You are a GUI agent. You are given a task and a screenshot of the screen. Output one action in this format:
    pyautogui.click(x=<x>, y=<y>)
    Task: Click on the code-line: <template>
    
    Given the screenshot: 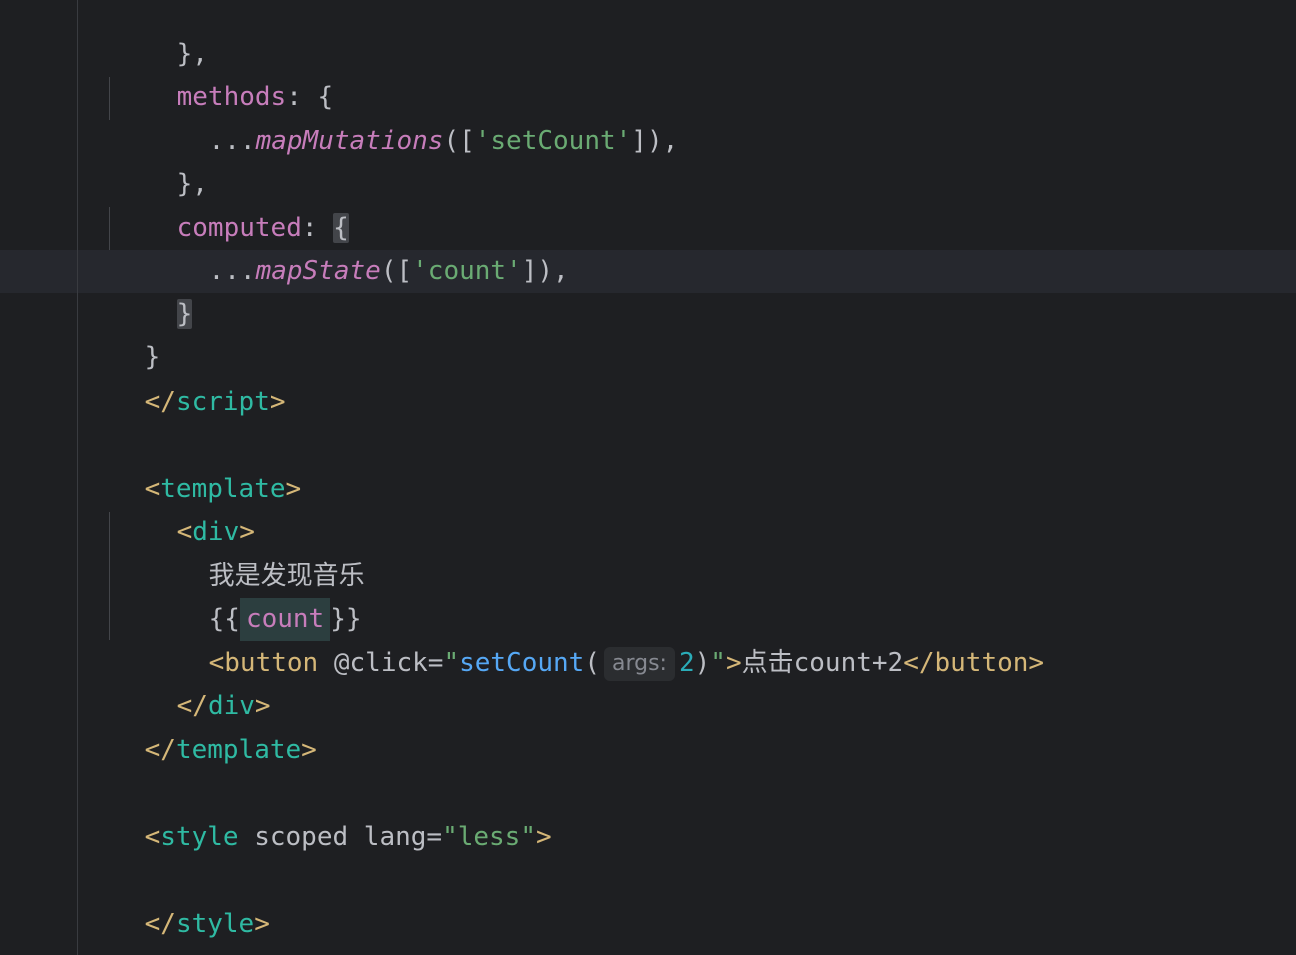 What is the action you would take?
    pyautogui.click(x=192, y=464)
    